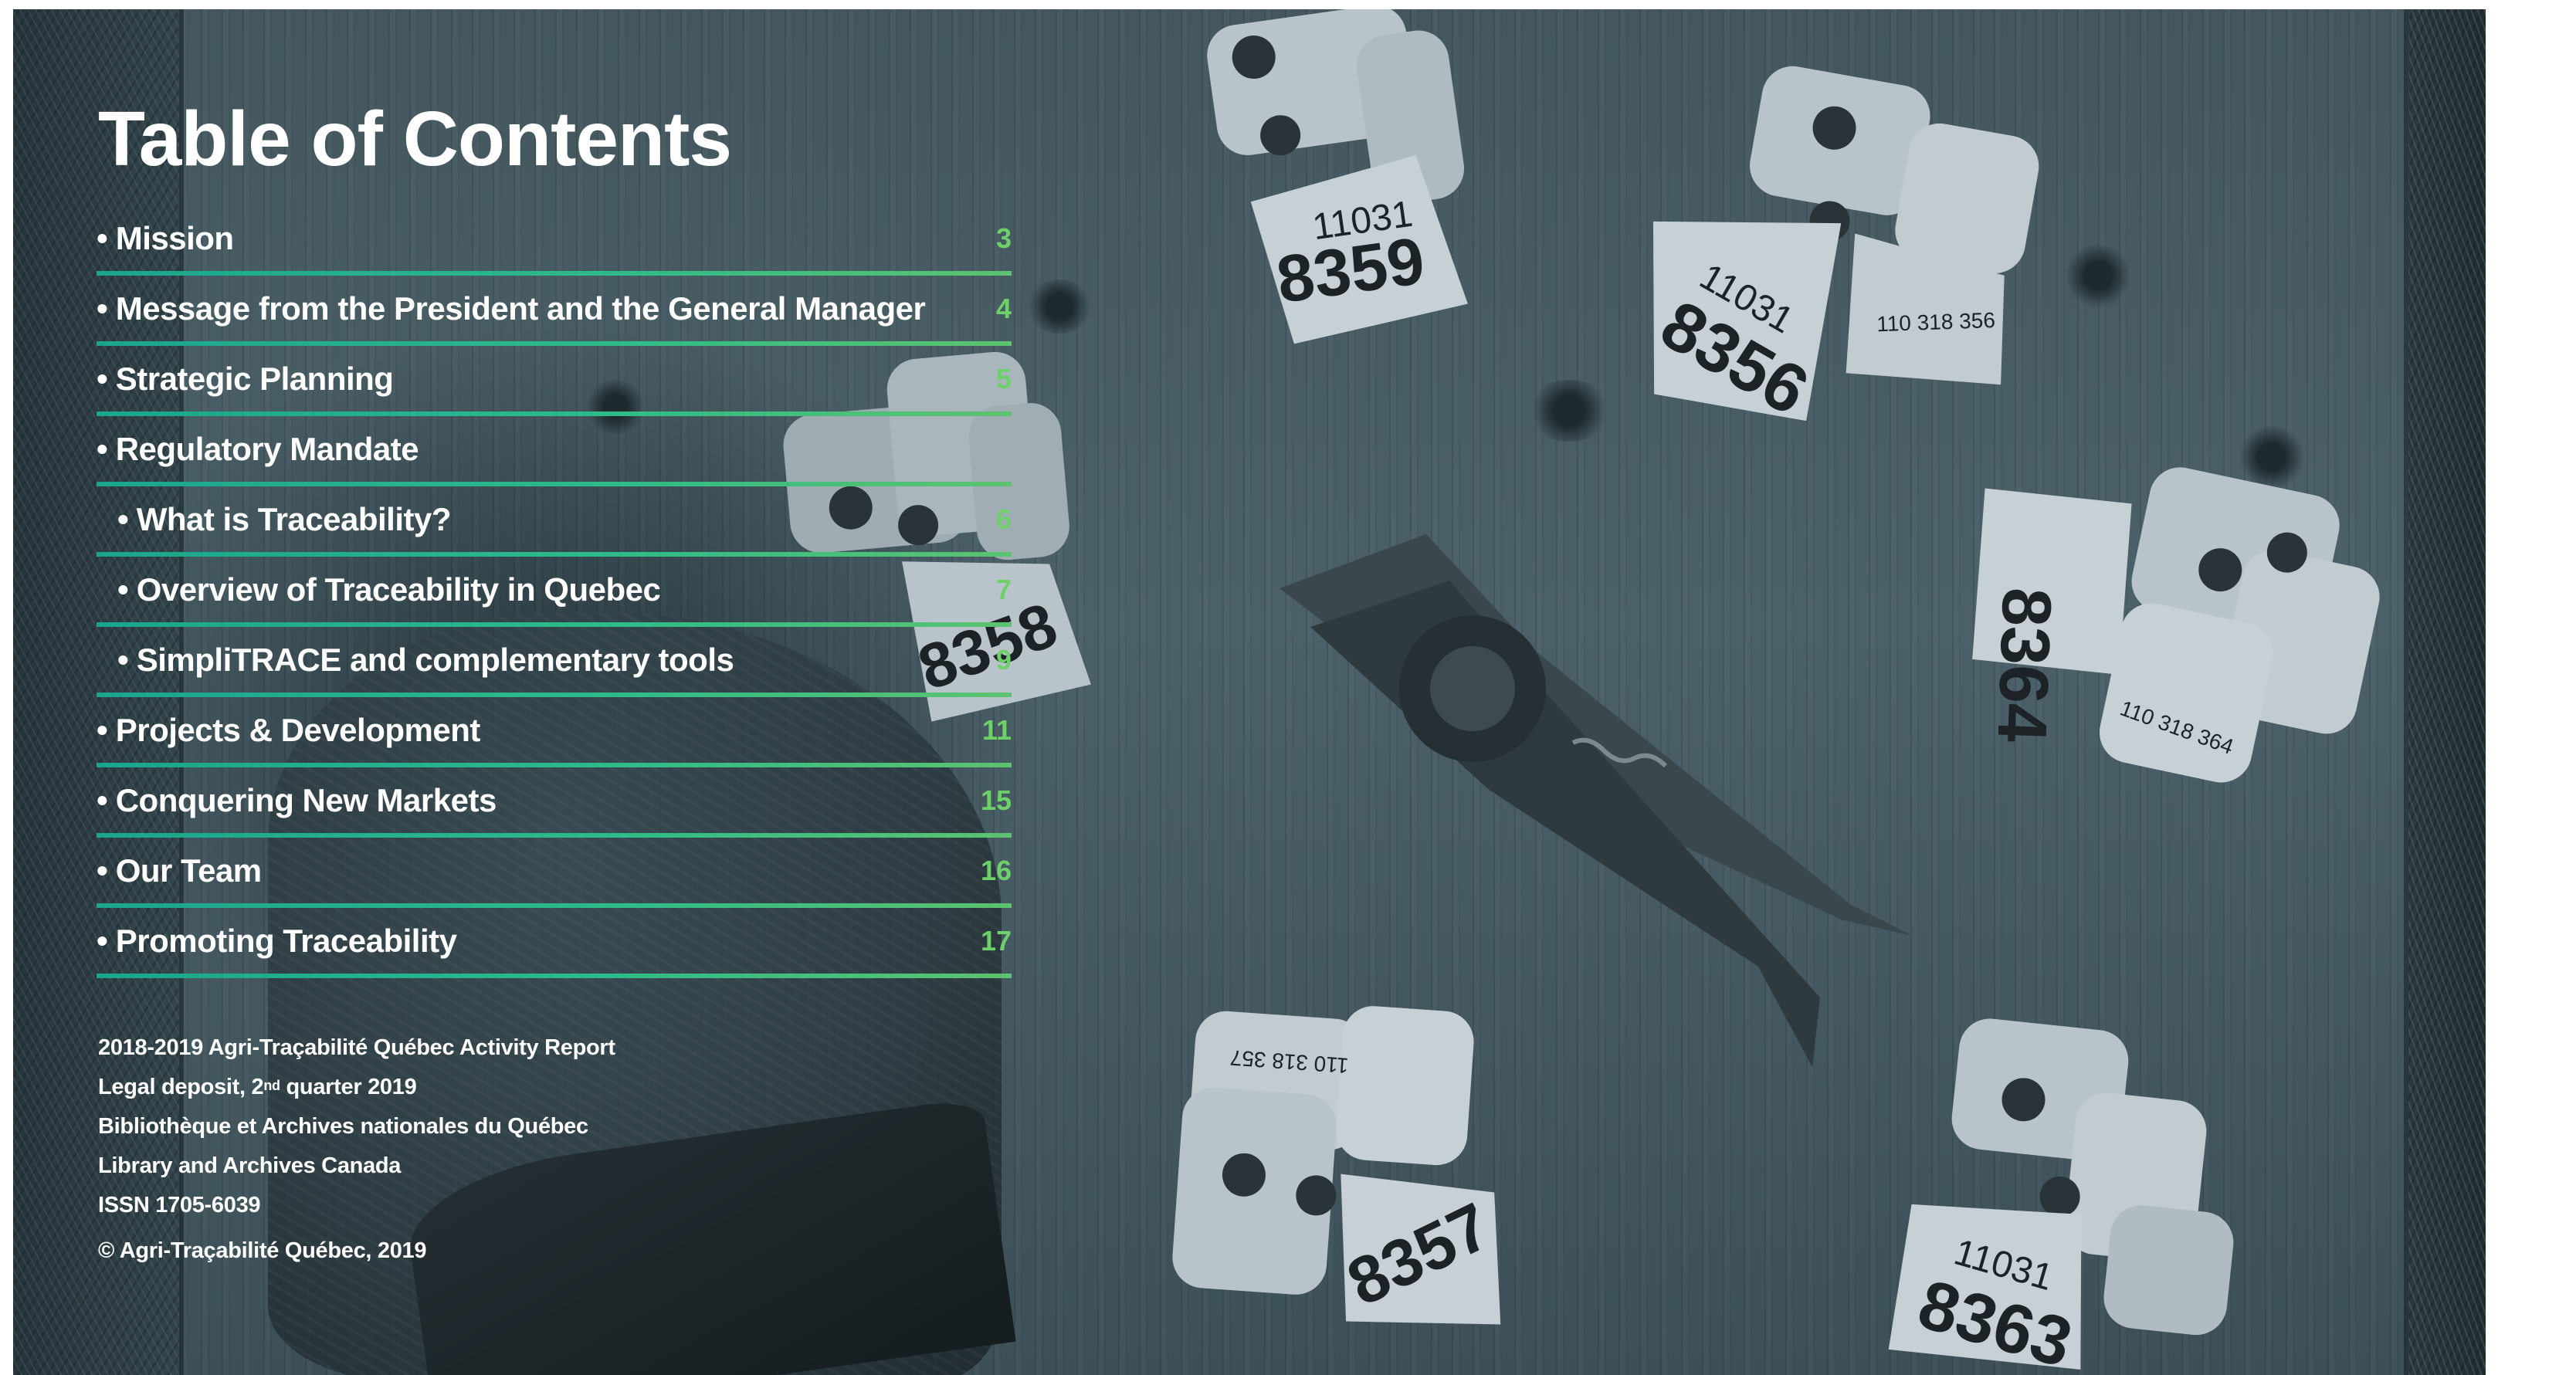 The image size is (2576, 1375). What do you see at coordinates (1936, 322) in the screenshot?
I see `ear-tag-barcode: 110 318 356` at bounding box center [1936, 322].